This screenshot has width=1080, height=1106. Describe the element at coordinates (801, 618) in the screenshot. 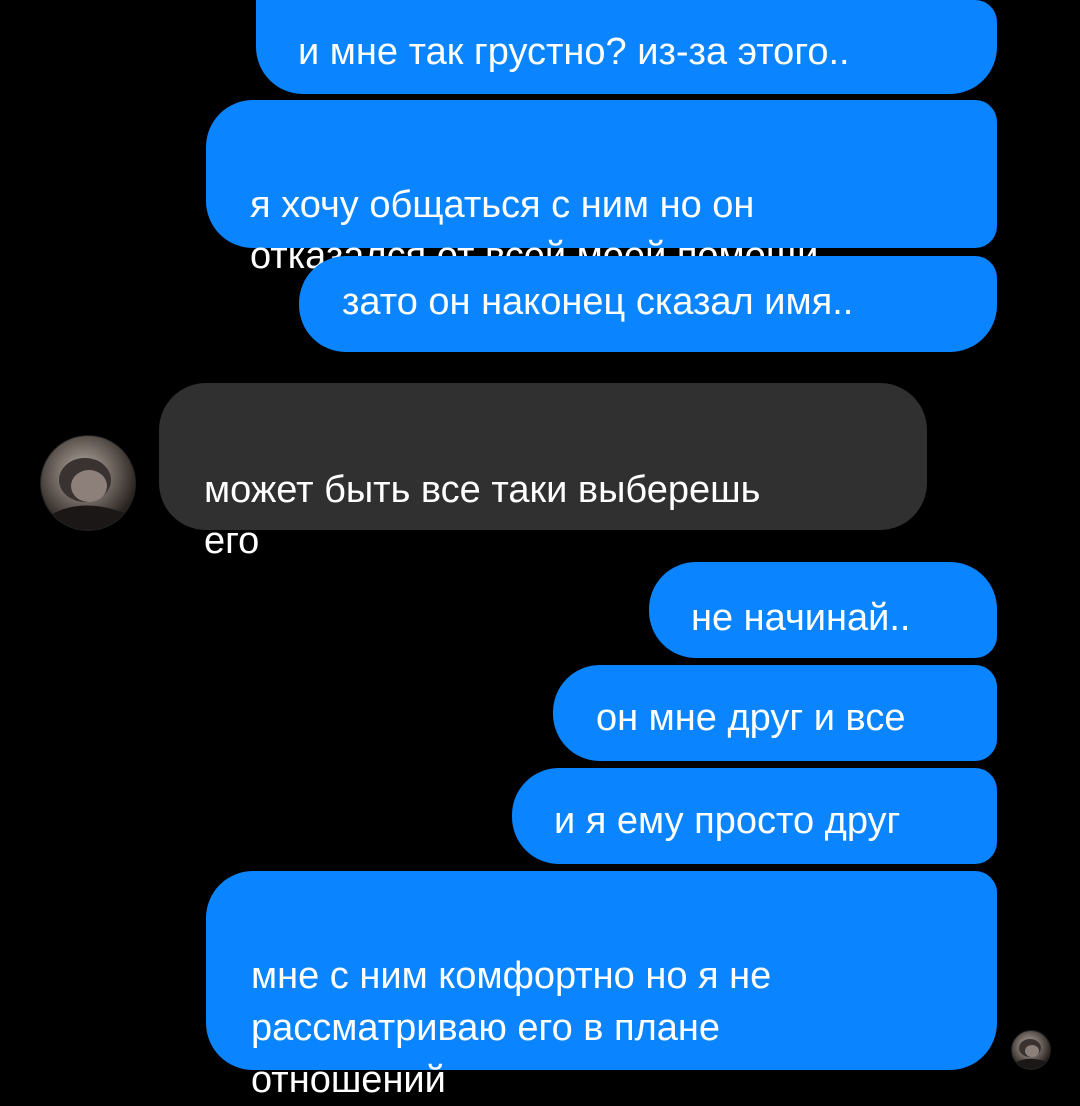

I see `message-text: не начинай..` at that location.